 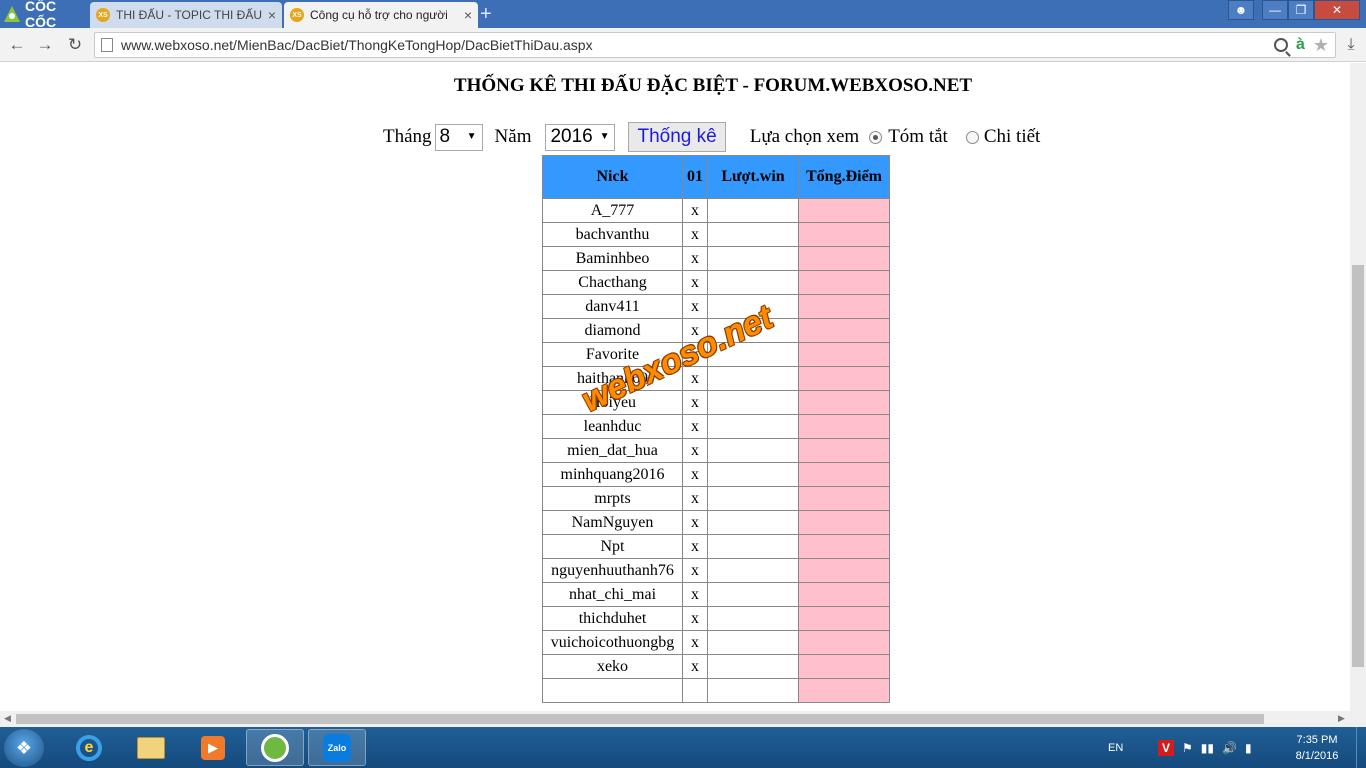 What do you see at coordinates (189, 15) in the screenshot?
I see `tab-label: THI ĐẤU - TOPIC THI ĐẤU` at bounding box center [189, 15].